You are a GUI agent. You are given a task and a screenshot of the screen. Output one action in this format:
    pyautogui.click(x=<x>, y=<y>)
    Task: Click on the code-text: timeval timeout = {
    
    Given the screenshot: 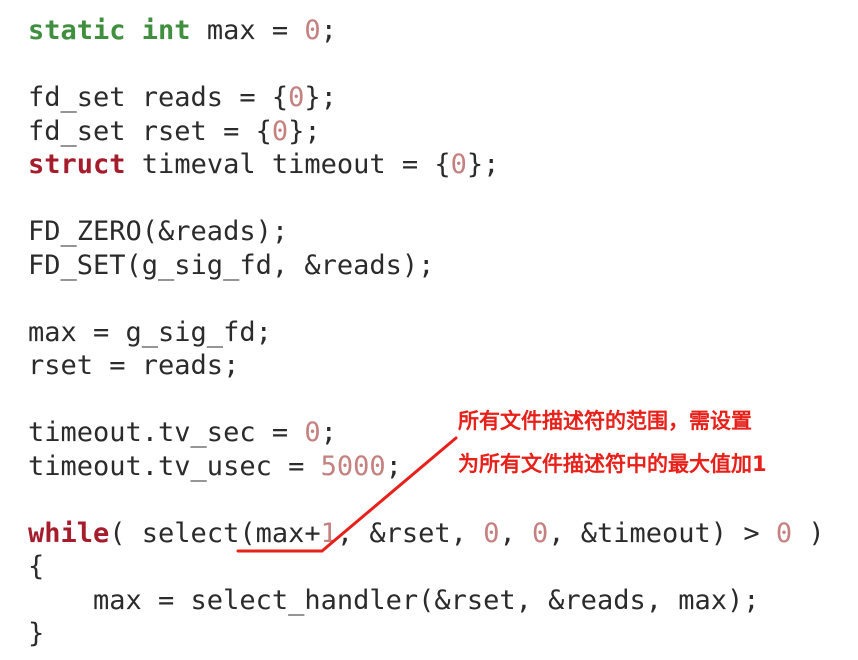 What is the action you would take?
    pyautogui.click(x=288, y=164)
    